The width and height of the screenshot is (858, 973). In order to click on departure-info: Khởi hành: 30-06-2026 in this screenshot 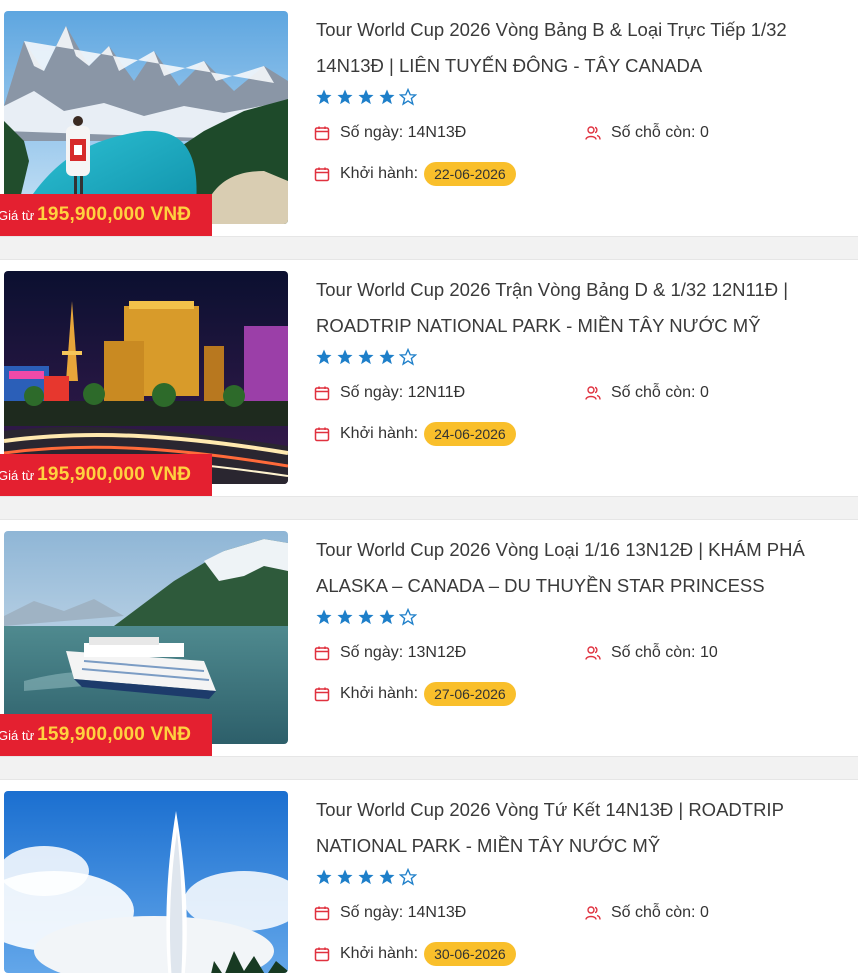, I will do `click(415, 954)`.